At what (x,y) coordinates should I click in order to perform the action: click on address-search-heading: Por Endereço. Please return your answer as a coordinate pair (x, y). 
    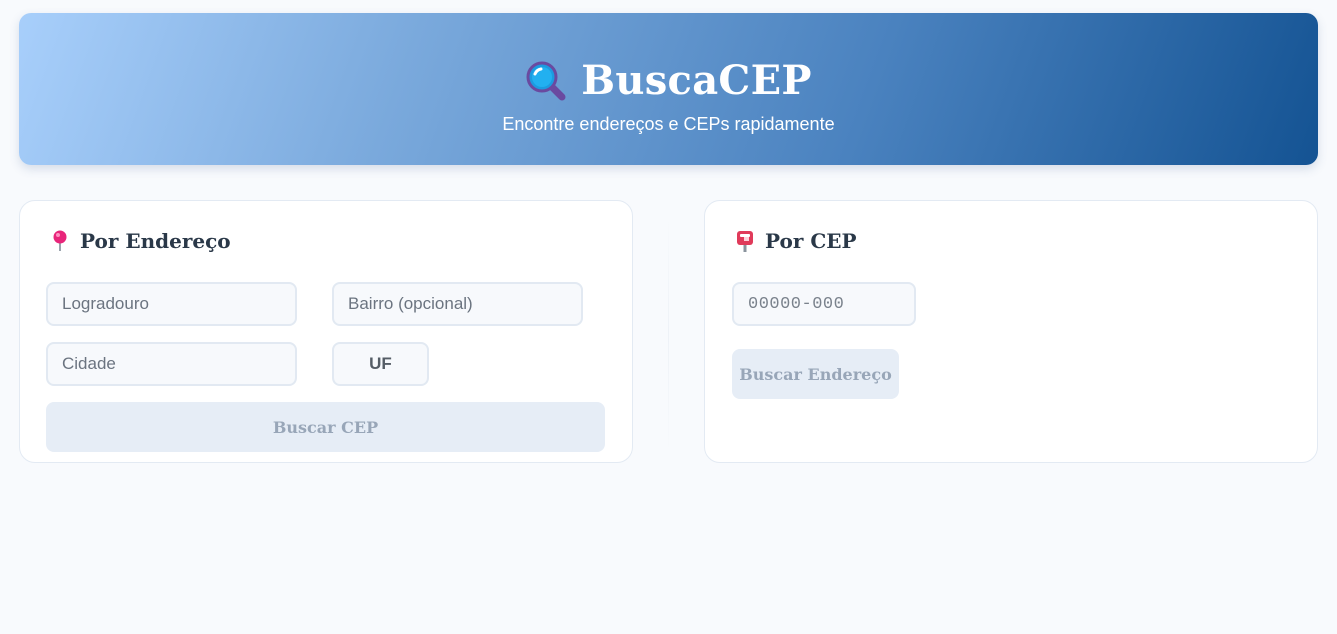
    Looking at the image, I should click on (140, 241).